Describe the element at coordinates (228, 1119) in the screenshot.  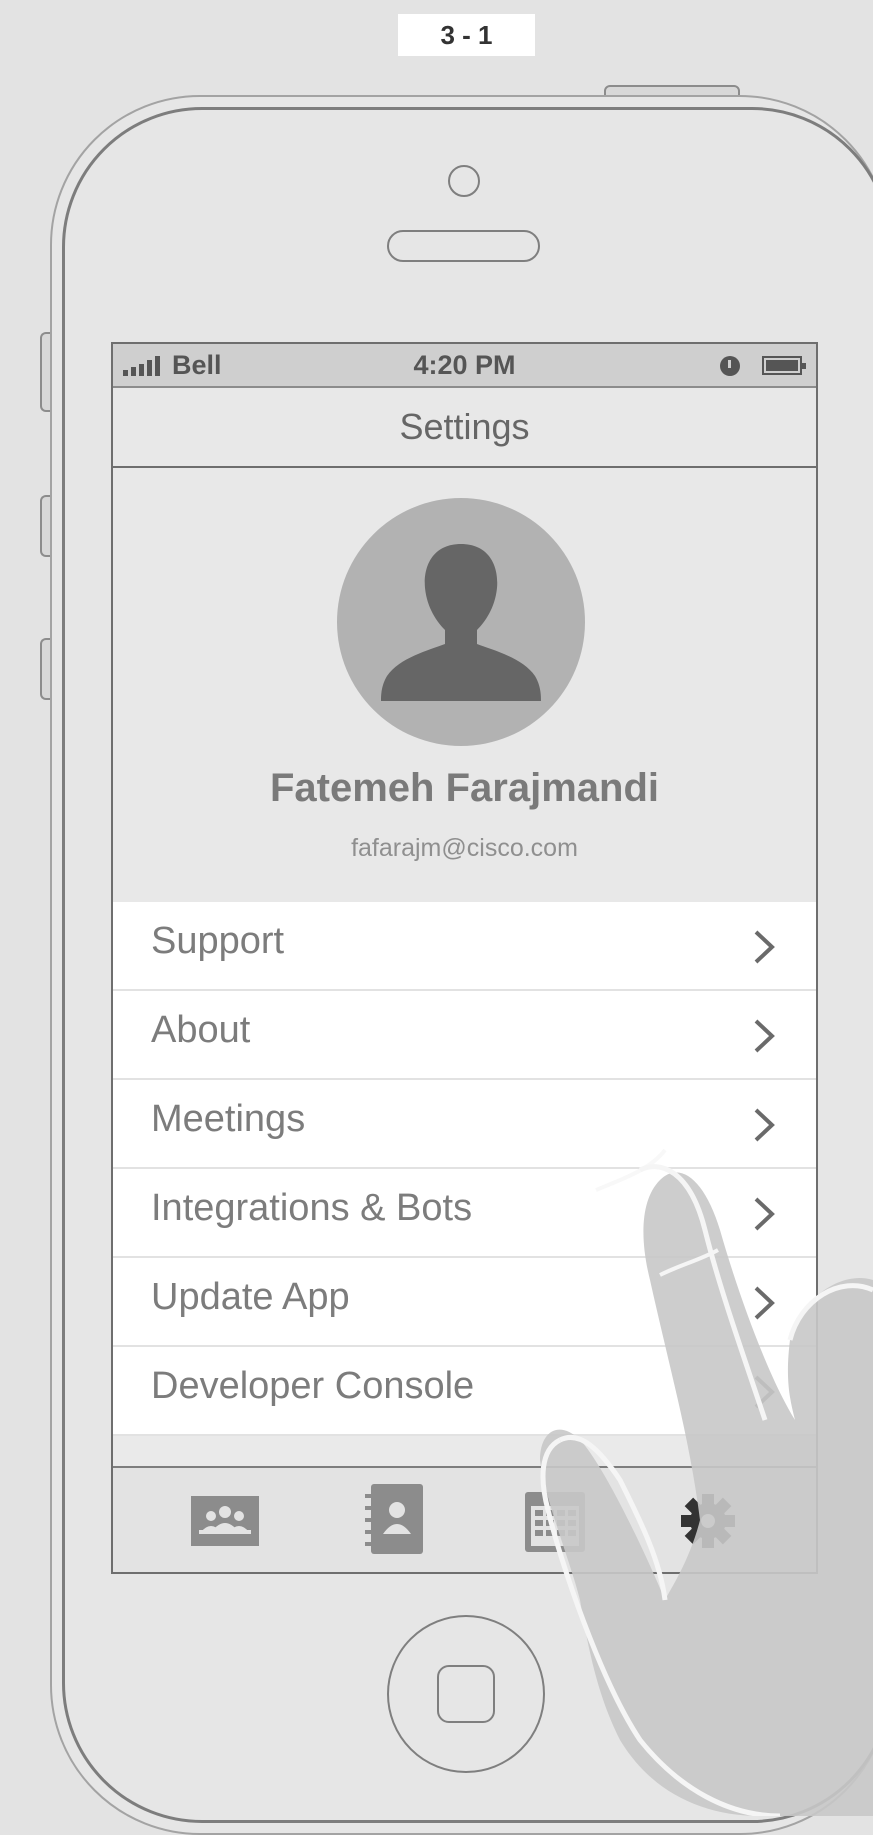
I see `menu-item-label: Meetings` at that location.